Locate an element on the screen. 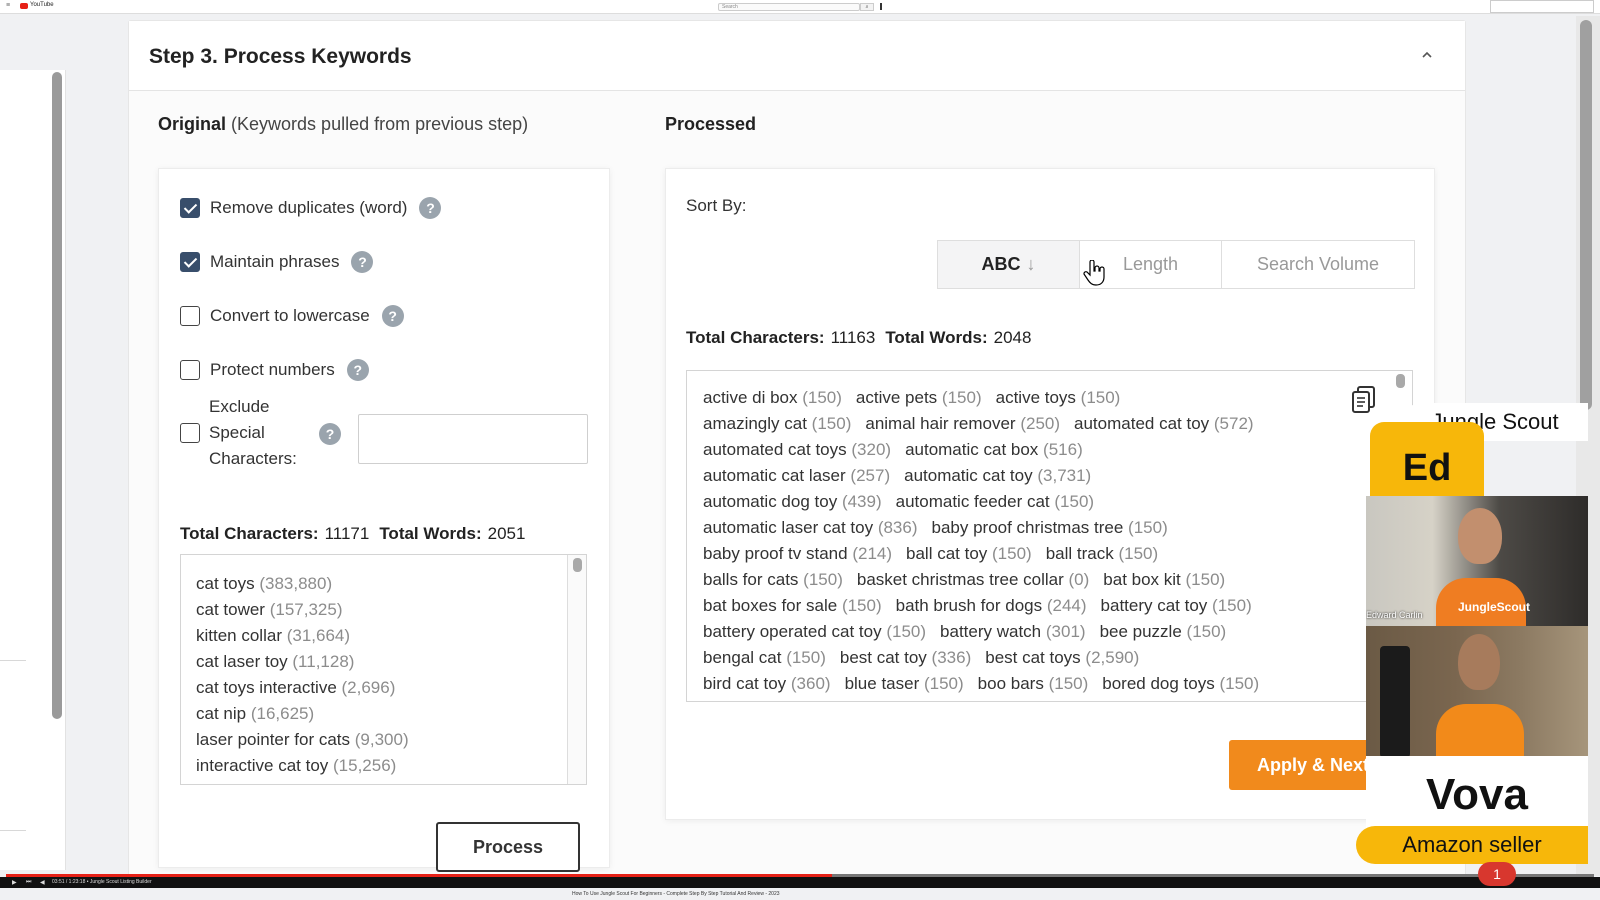  host-webcam: JungleScout Edward Carlin is located at coordinates (1477, 561).